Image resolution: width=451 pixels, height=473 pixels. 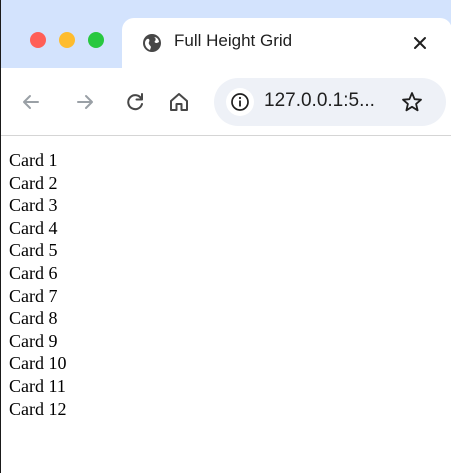 What do you see at coordinates (33, 160) in the screenshot?
I see `card-item: Card 1` at bounding box center [33, 160].